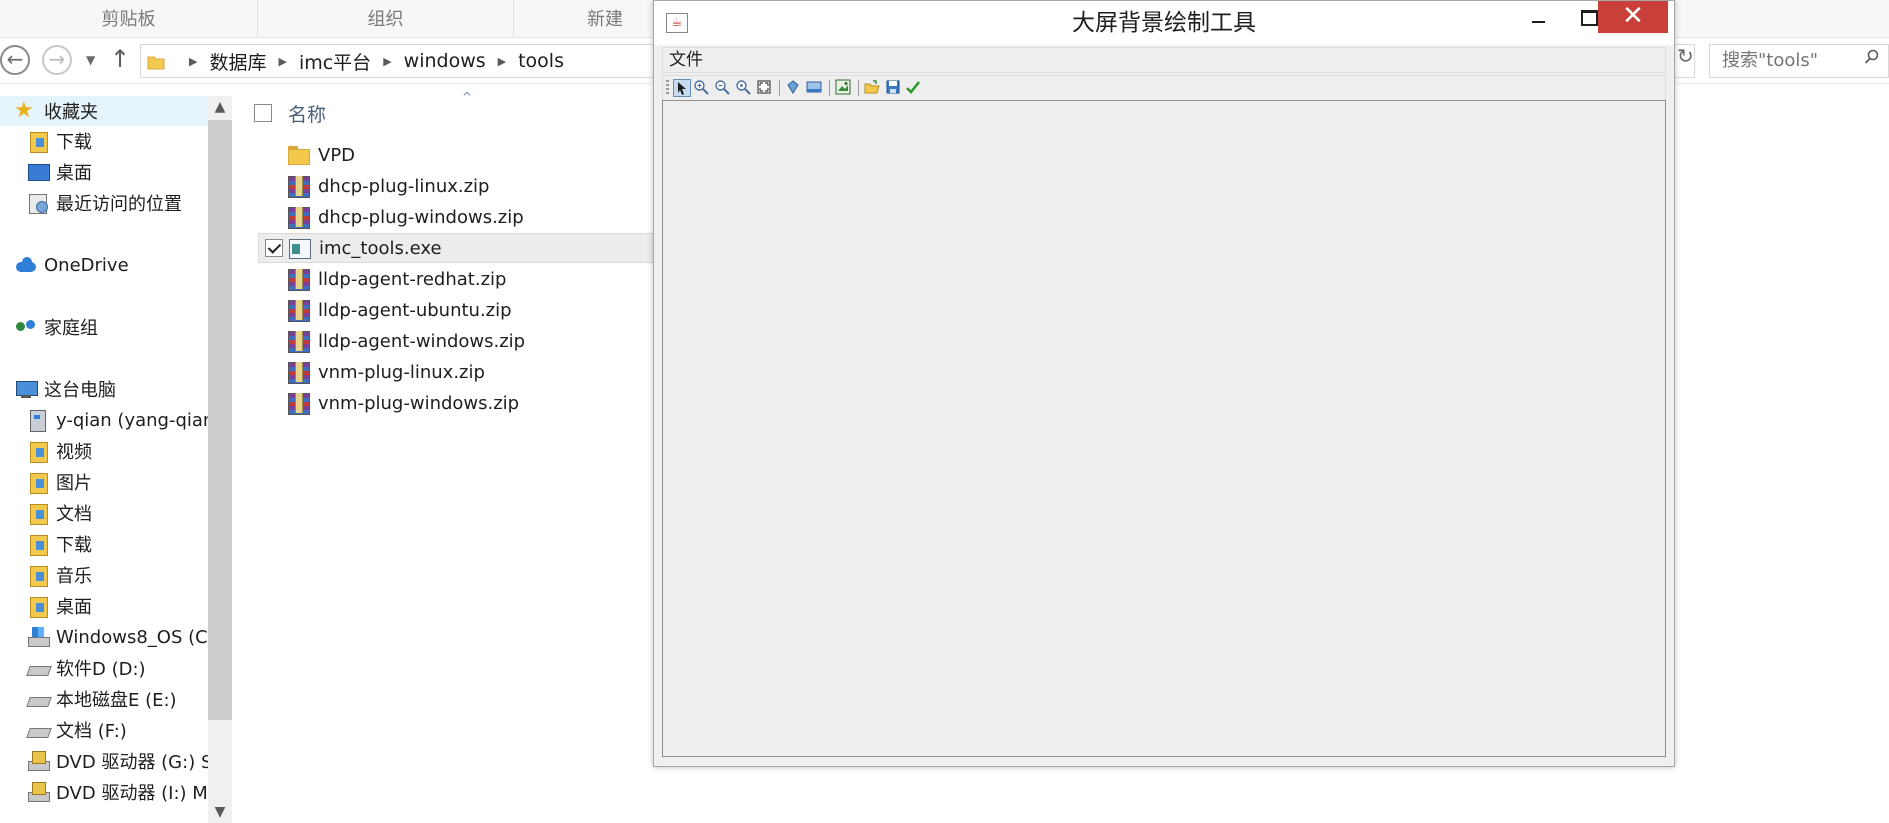  What do you see at coordinates (744, 88) in the screenshot?
I see `zoom-reset-icon` at bounding box center [744, 88].